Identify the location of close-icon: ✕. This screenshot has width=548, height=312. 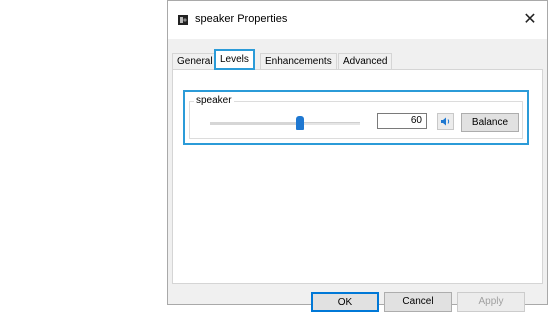
(530, 19).